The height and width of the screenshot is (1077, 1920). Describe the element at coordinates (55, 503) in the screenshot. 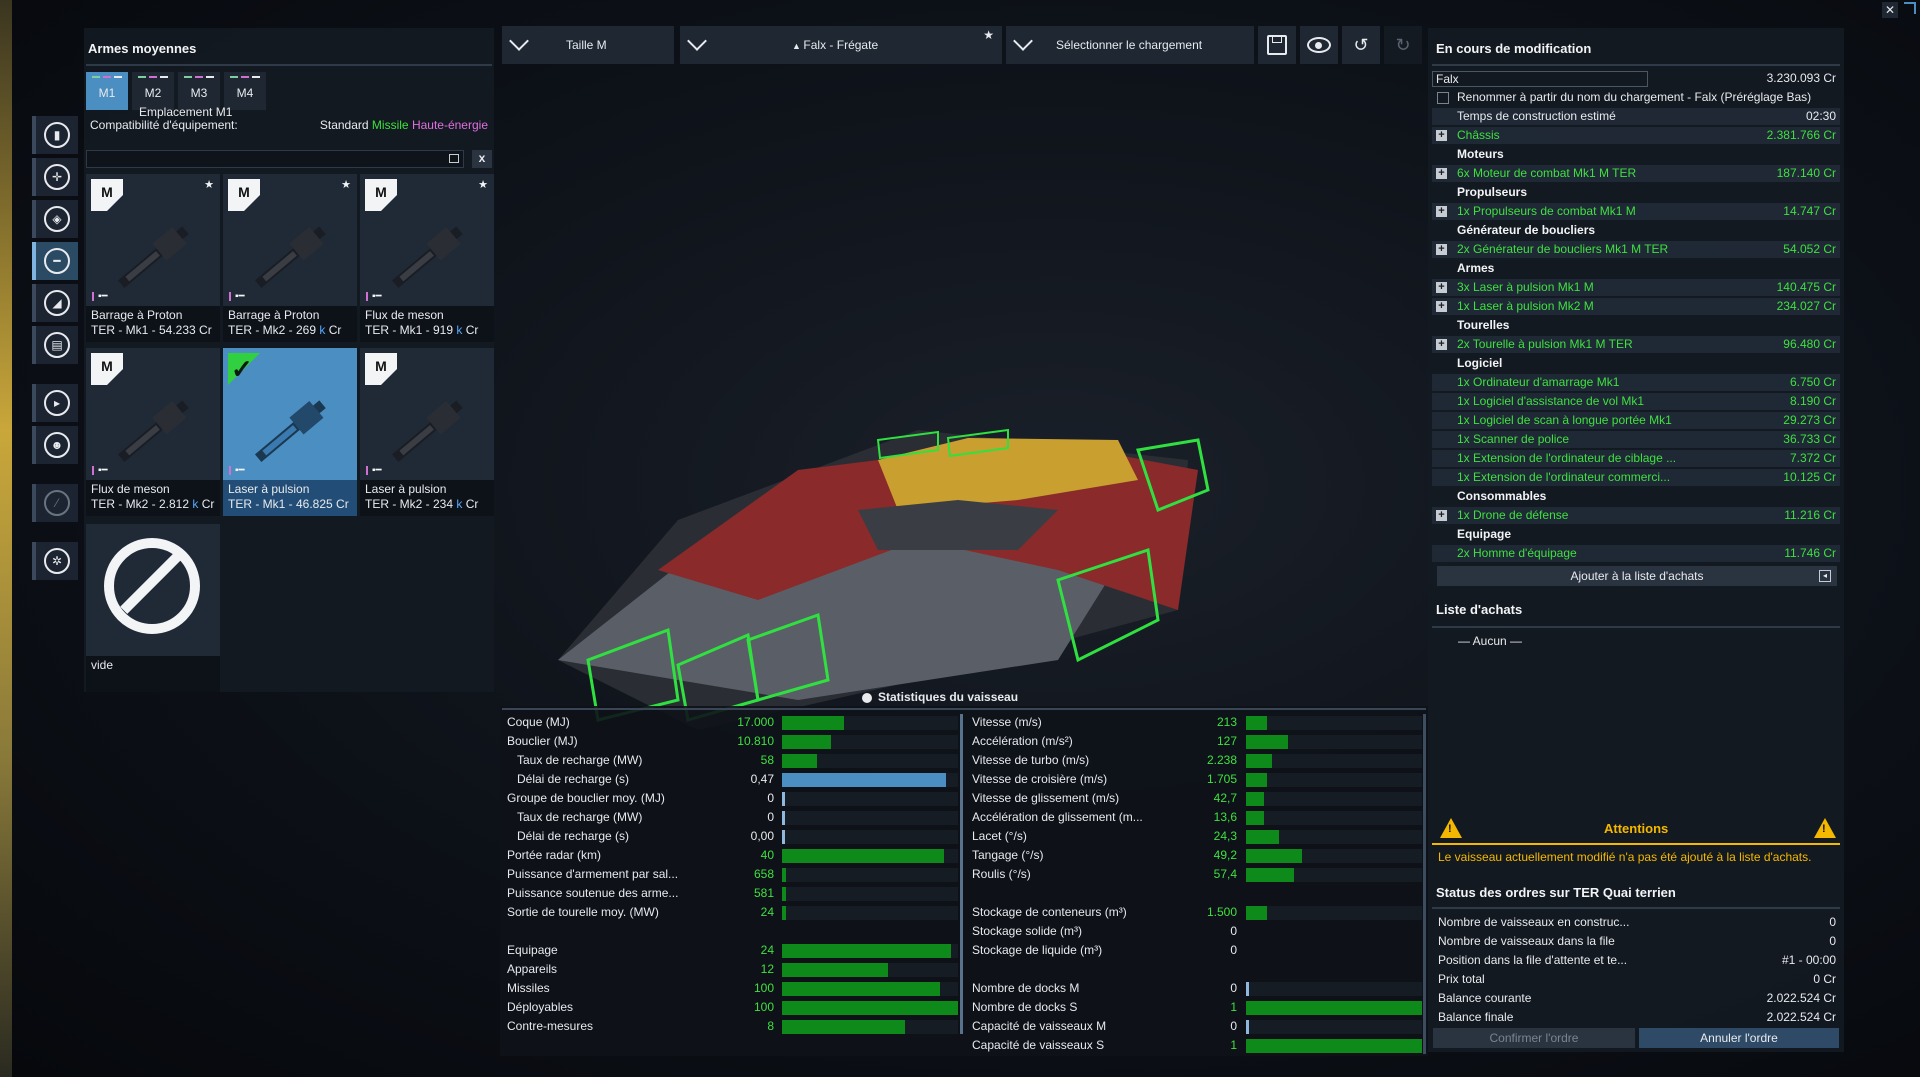

I see `sidebar-paint: ⁄` at that location.